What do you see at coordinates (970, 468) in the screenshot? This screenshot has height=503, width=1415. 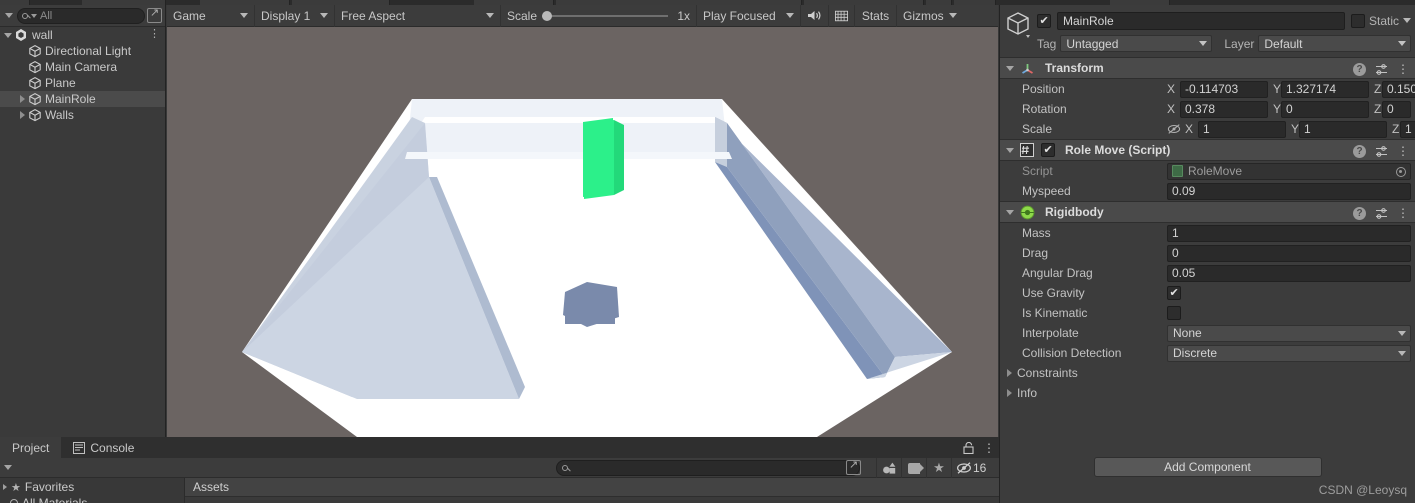 I see `hidden-packages-count: 16` at bounding box center [970, 468].